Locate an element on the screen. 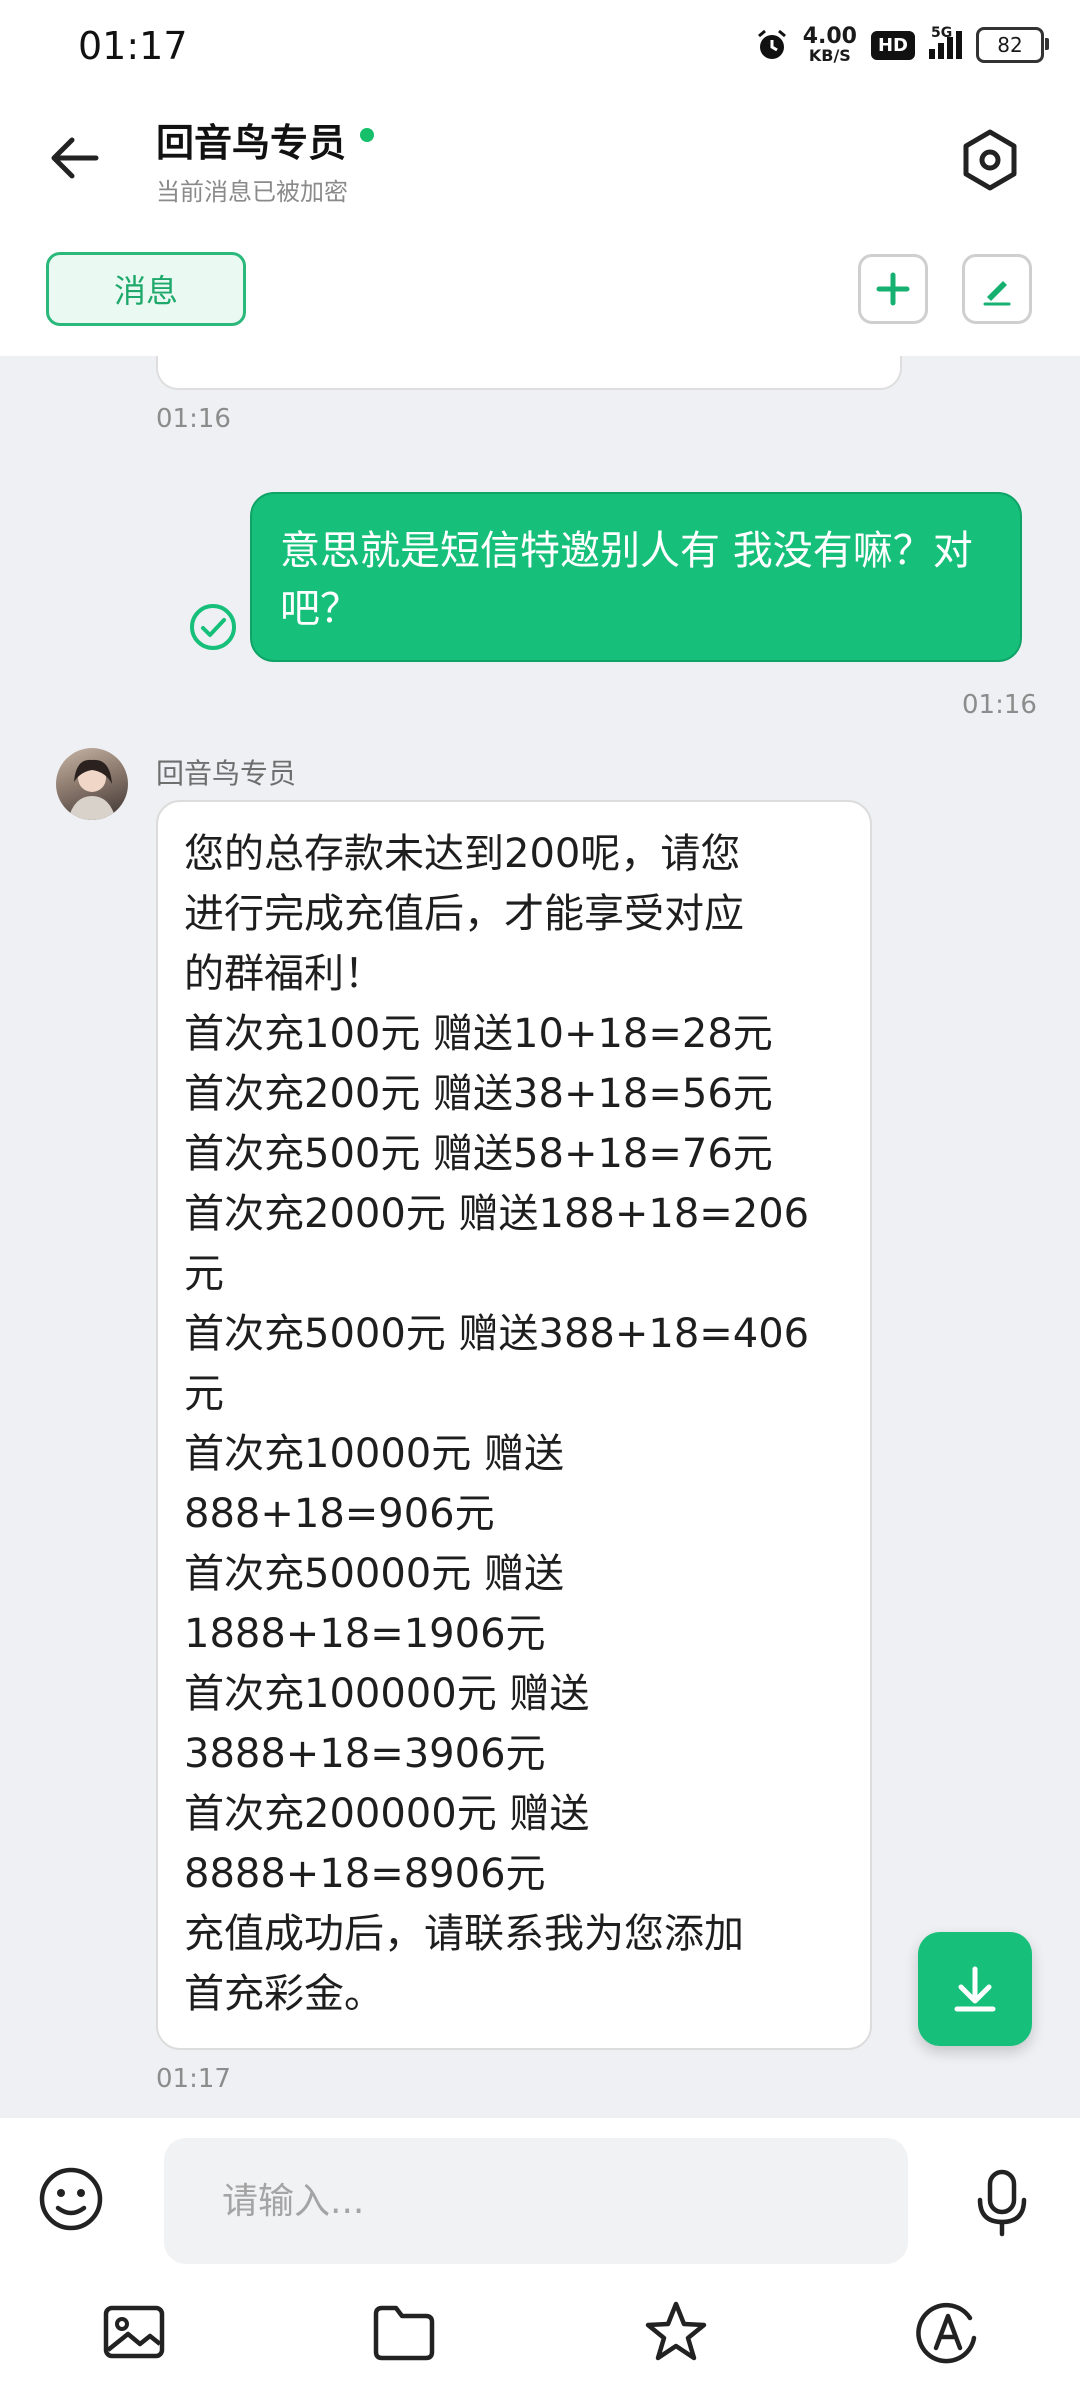 The height and width of the screenshot is (2408, 1080). message-line: 首充彩金。 is located at coordinates (284, 1994).